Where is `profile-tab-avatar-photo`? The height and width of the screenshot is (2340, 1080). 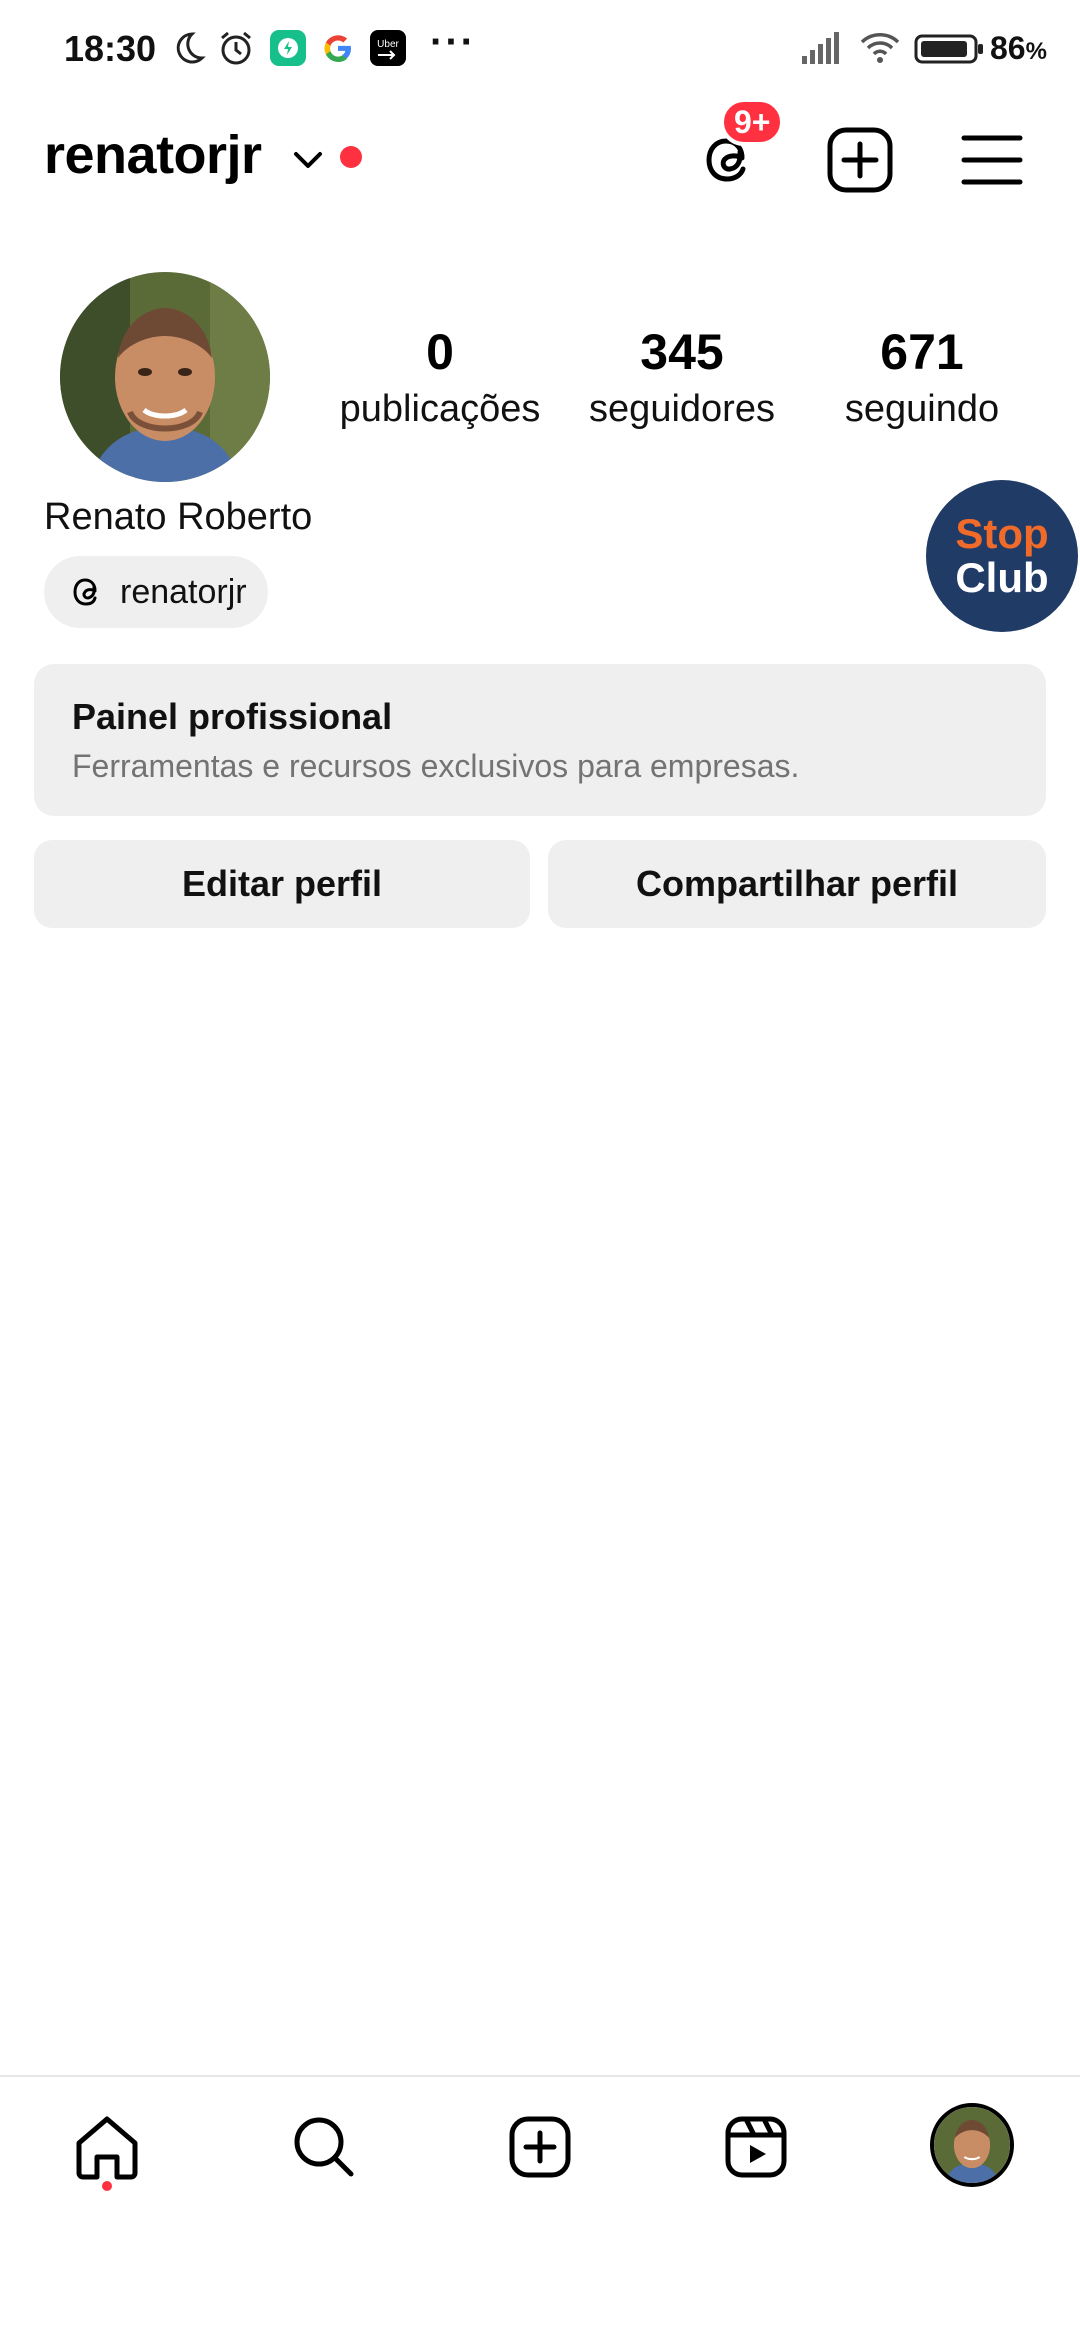
profile-tab-avatar-photo is located at coordinates (972, 2145).